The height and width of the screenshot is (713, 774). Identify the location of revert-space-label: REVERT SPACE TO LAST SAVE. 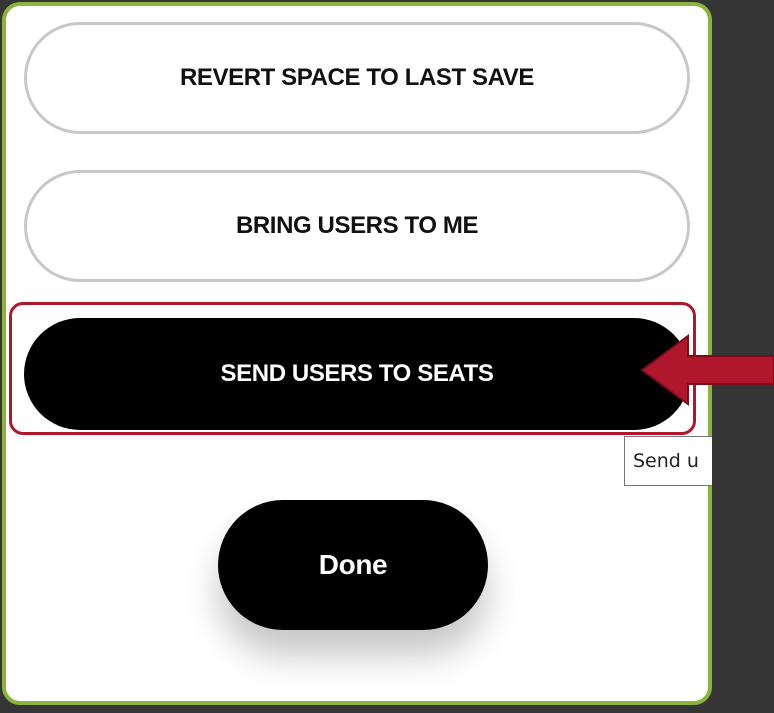
(357, 77).